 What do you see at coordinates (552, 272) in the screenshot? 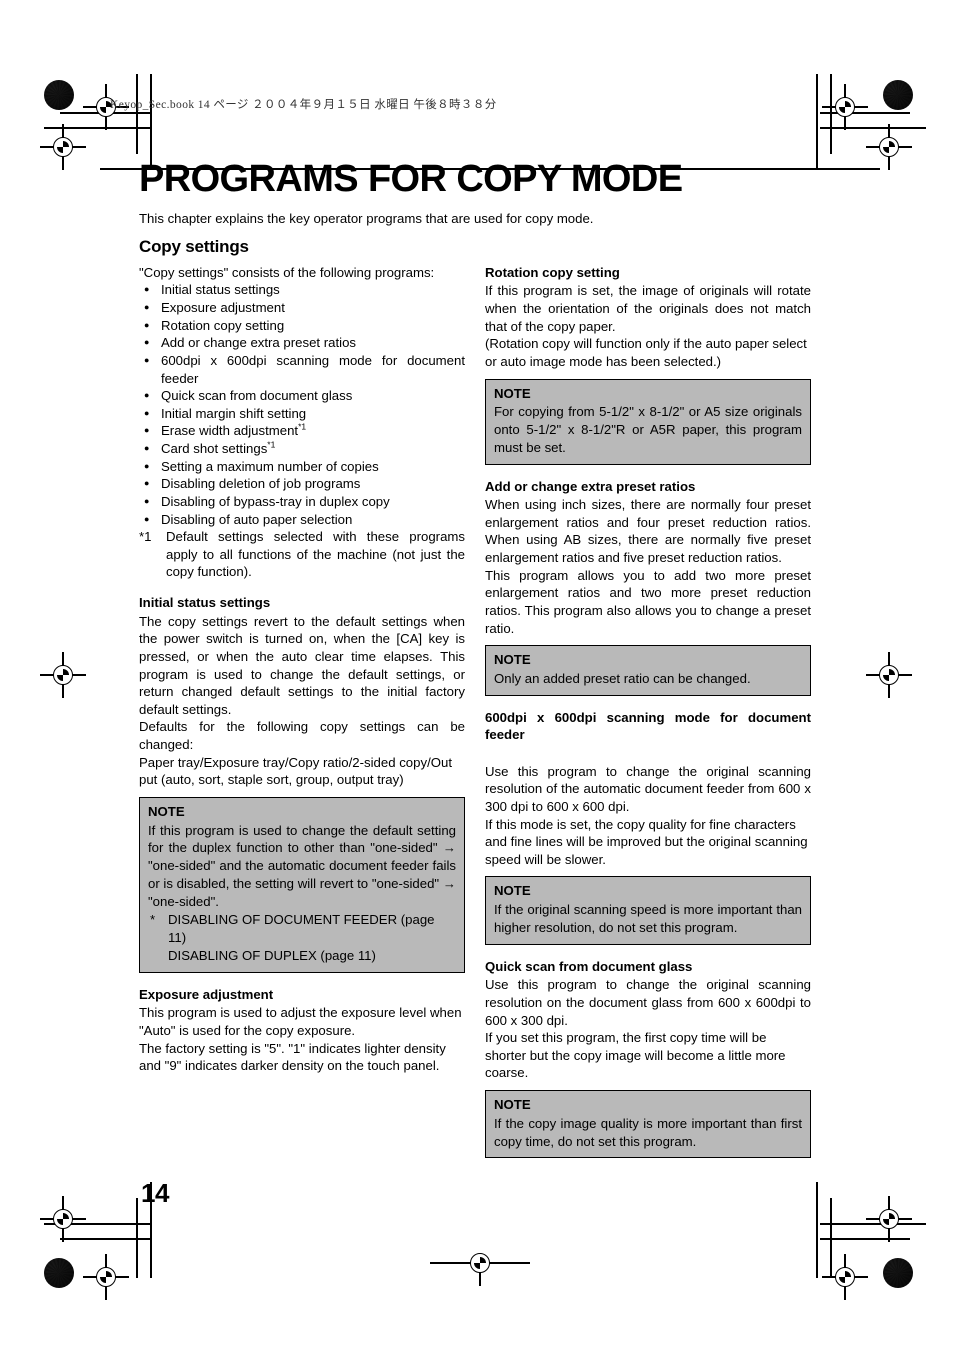
I see `heading-rotation-copy-setting: Rotation copy setting` at bounding box center [552, 272].